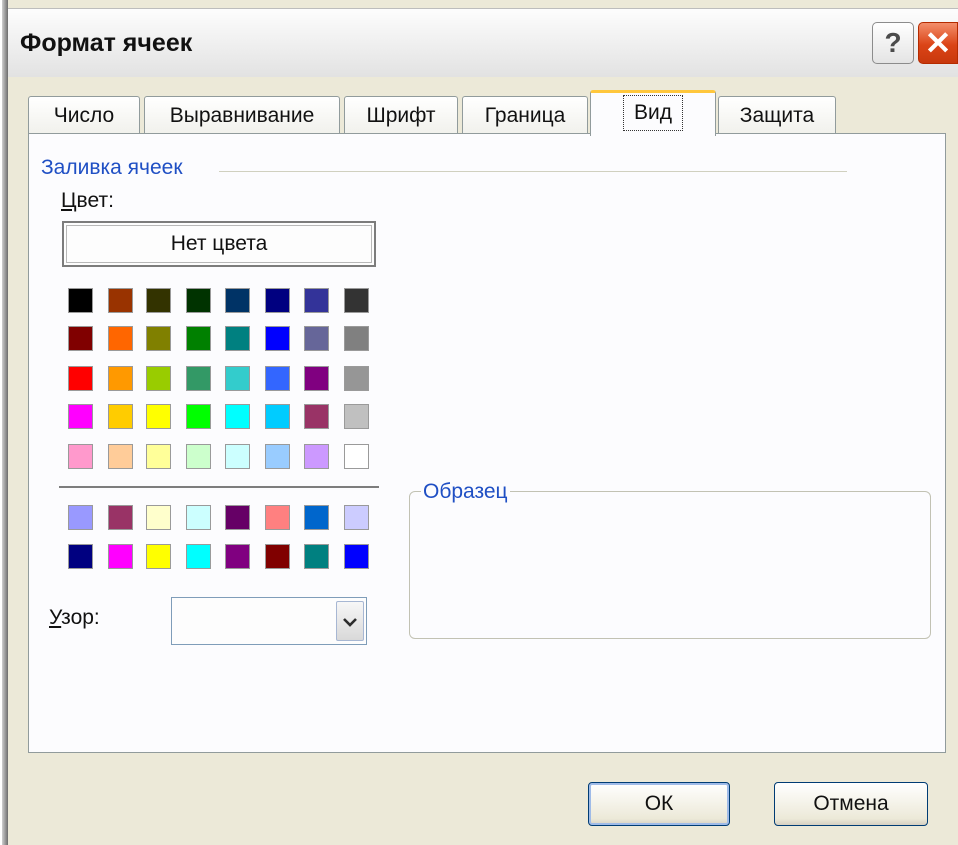 This screenshot has width=958, height=845. What do you see at coordinates (106, 43) in the screenshot?
I see `window-title: Формат ячеек` at bounding box center [106, 43].